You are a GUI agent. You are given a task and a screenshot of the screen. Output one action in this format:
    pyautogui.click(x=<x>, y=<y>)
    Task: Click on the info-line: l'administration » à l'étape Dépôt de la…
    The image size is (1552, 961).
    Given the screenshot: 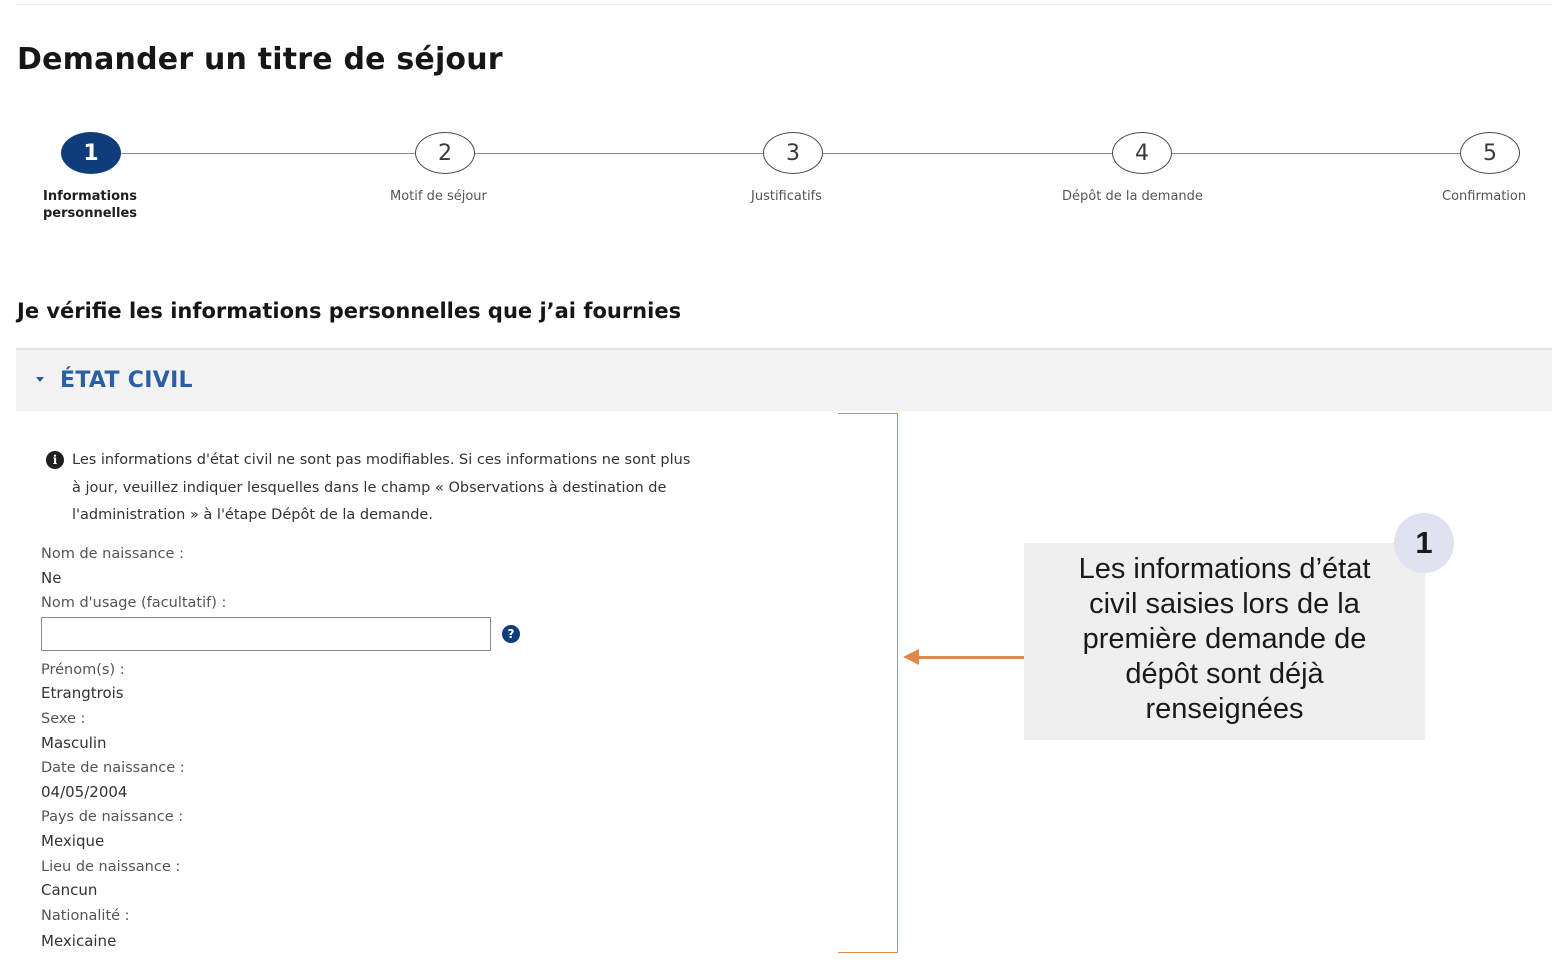 What is the action you would take?
    pyautogui.click(x=252, y=515)
    